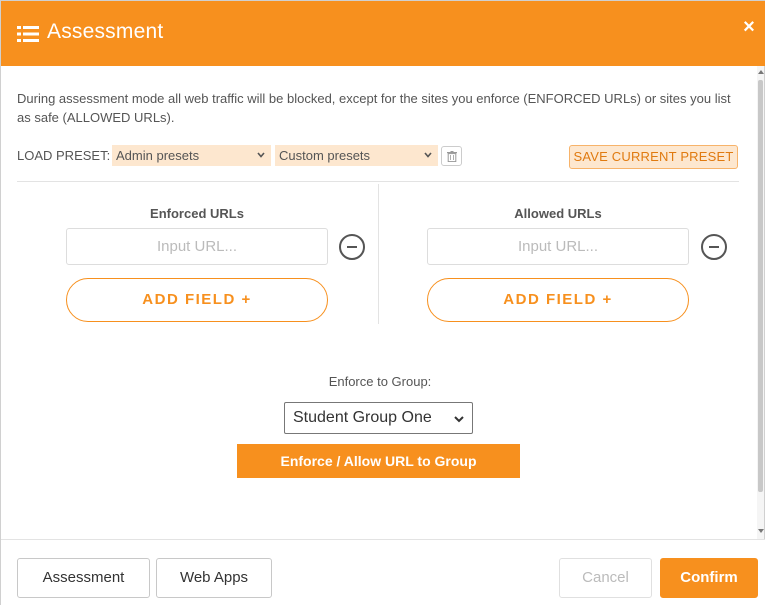  I want to click on custom-presets-select: Custom presets, so click(356, 155).